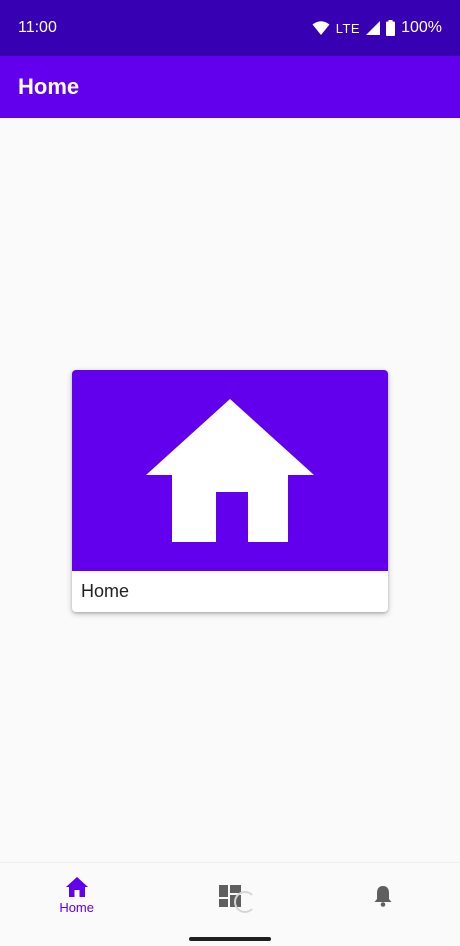 Image resolution: width=460 pixels, height=946 pixels. Describe the element at coordinates (49, 86) in the screenshot. I see `page-title: Home` at that location.